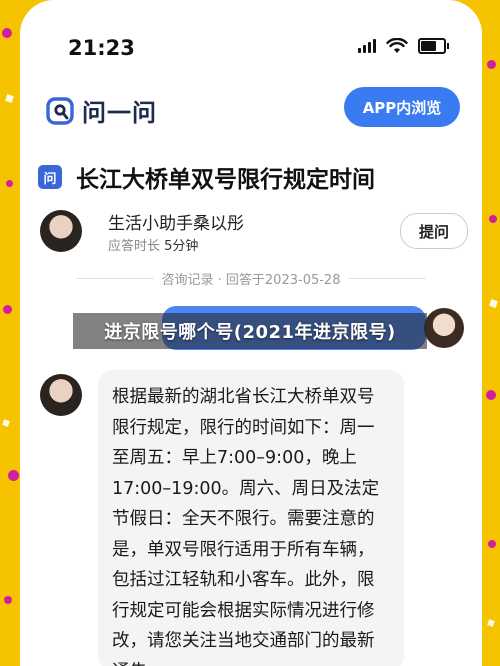  What do you see at coordinates (61, 395) in the screenshot?
I see `answer-avatar` at bounding box center [61, 395].